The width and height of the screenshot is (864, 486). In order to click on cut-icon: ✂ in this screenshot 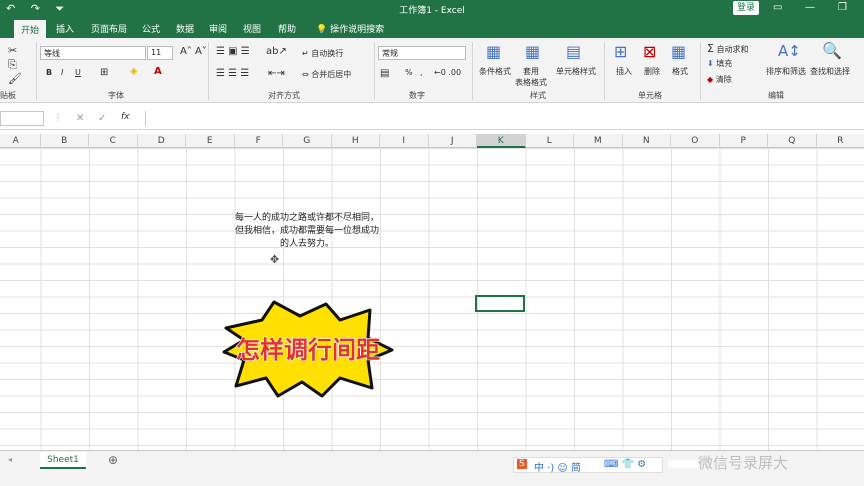, I will do `click(12, 50)`.